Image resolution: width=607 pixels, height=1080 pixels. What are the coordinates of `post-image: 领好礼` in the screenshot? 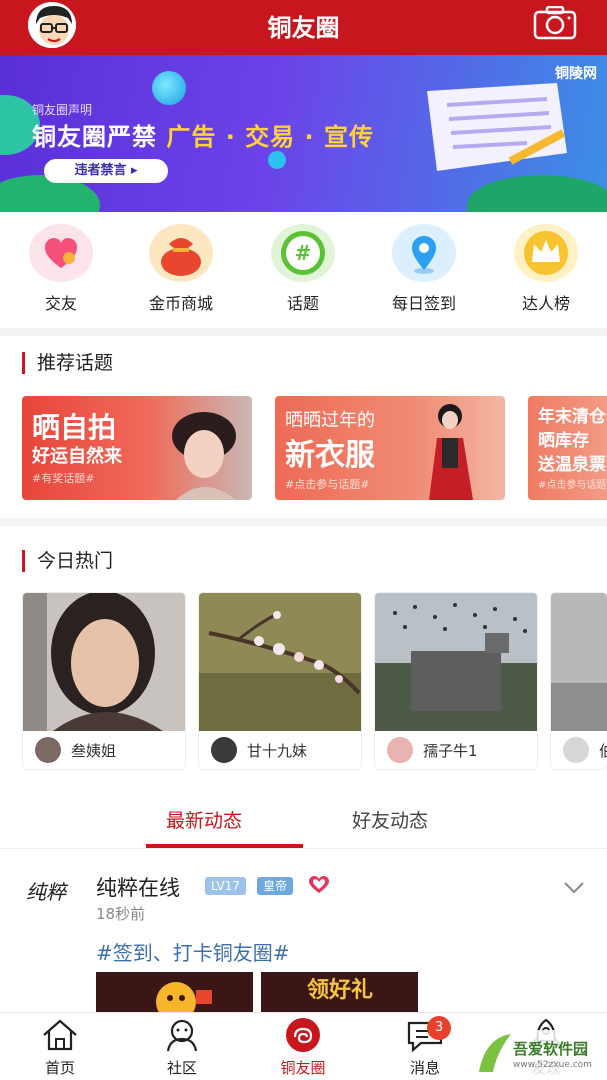 It's located at (339, 994).